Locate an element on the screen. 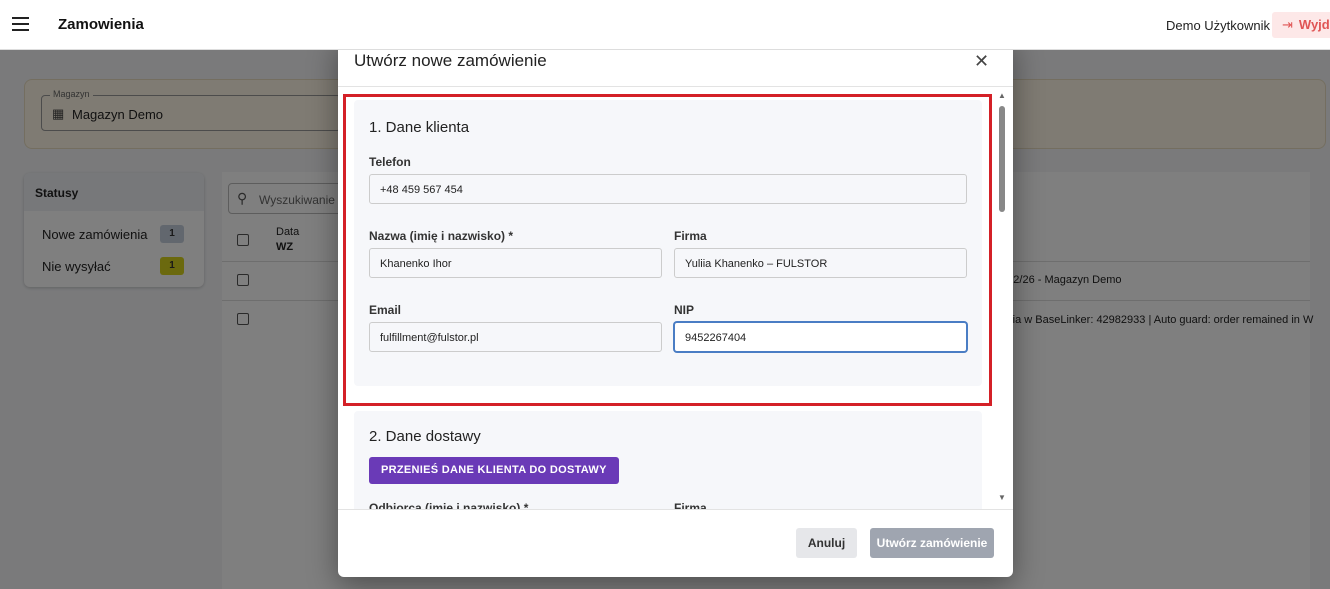  close-icon: ✕ is located at coordinates (981, 61).